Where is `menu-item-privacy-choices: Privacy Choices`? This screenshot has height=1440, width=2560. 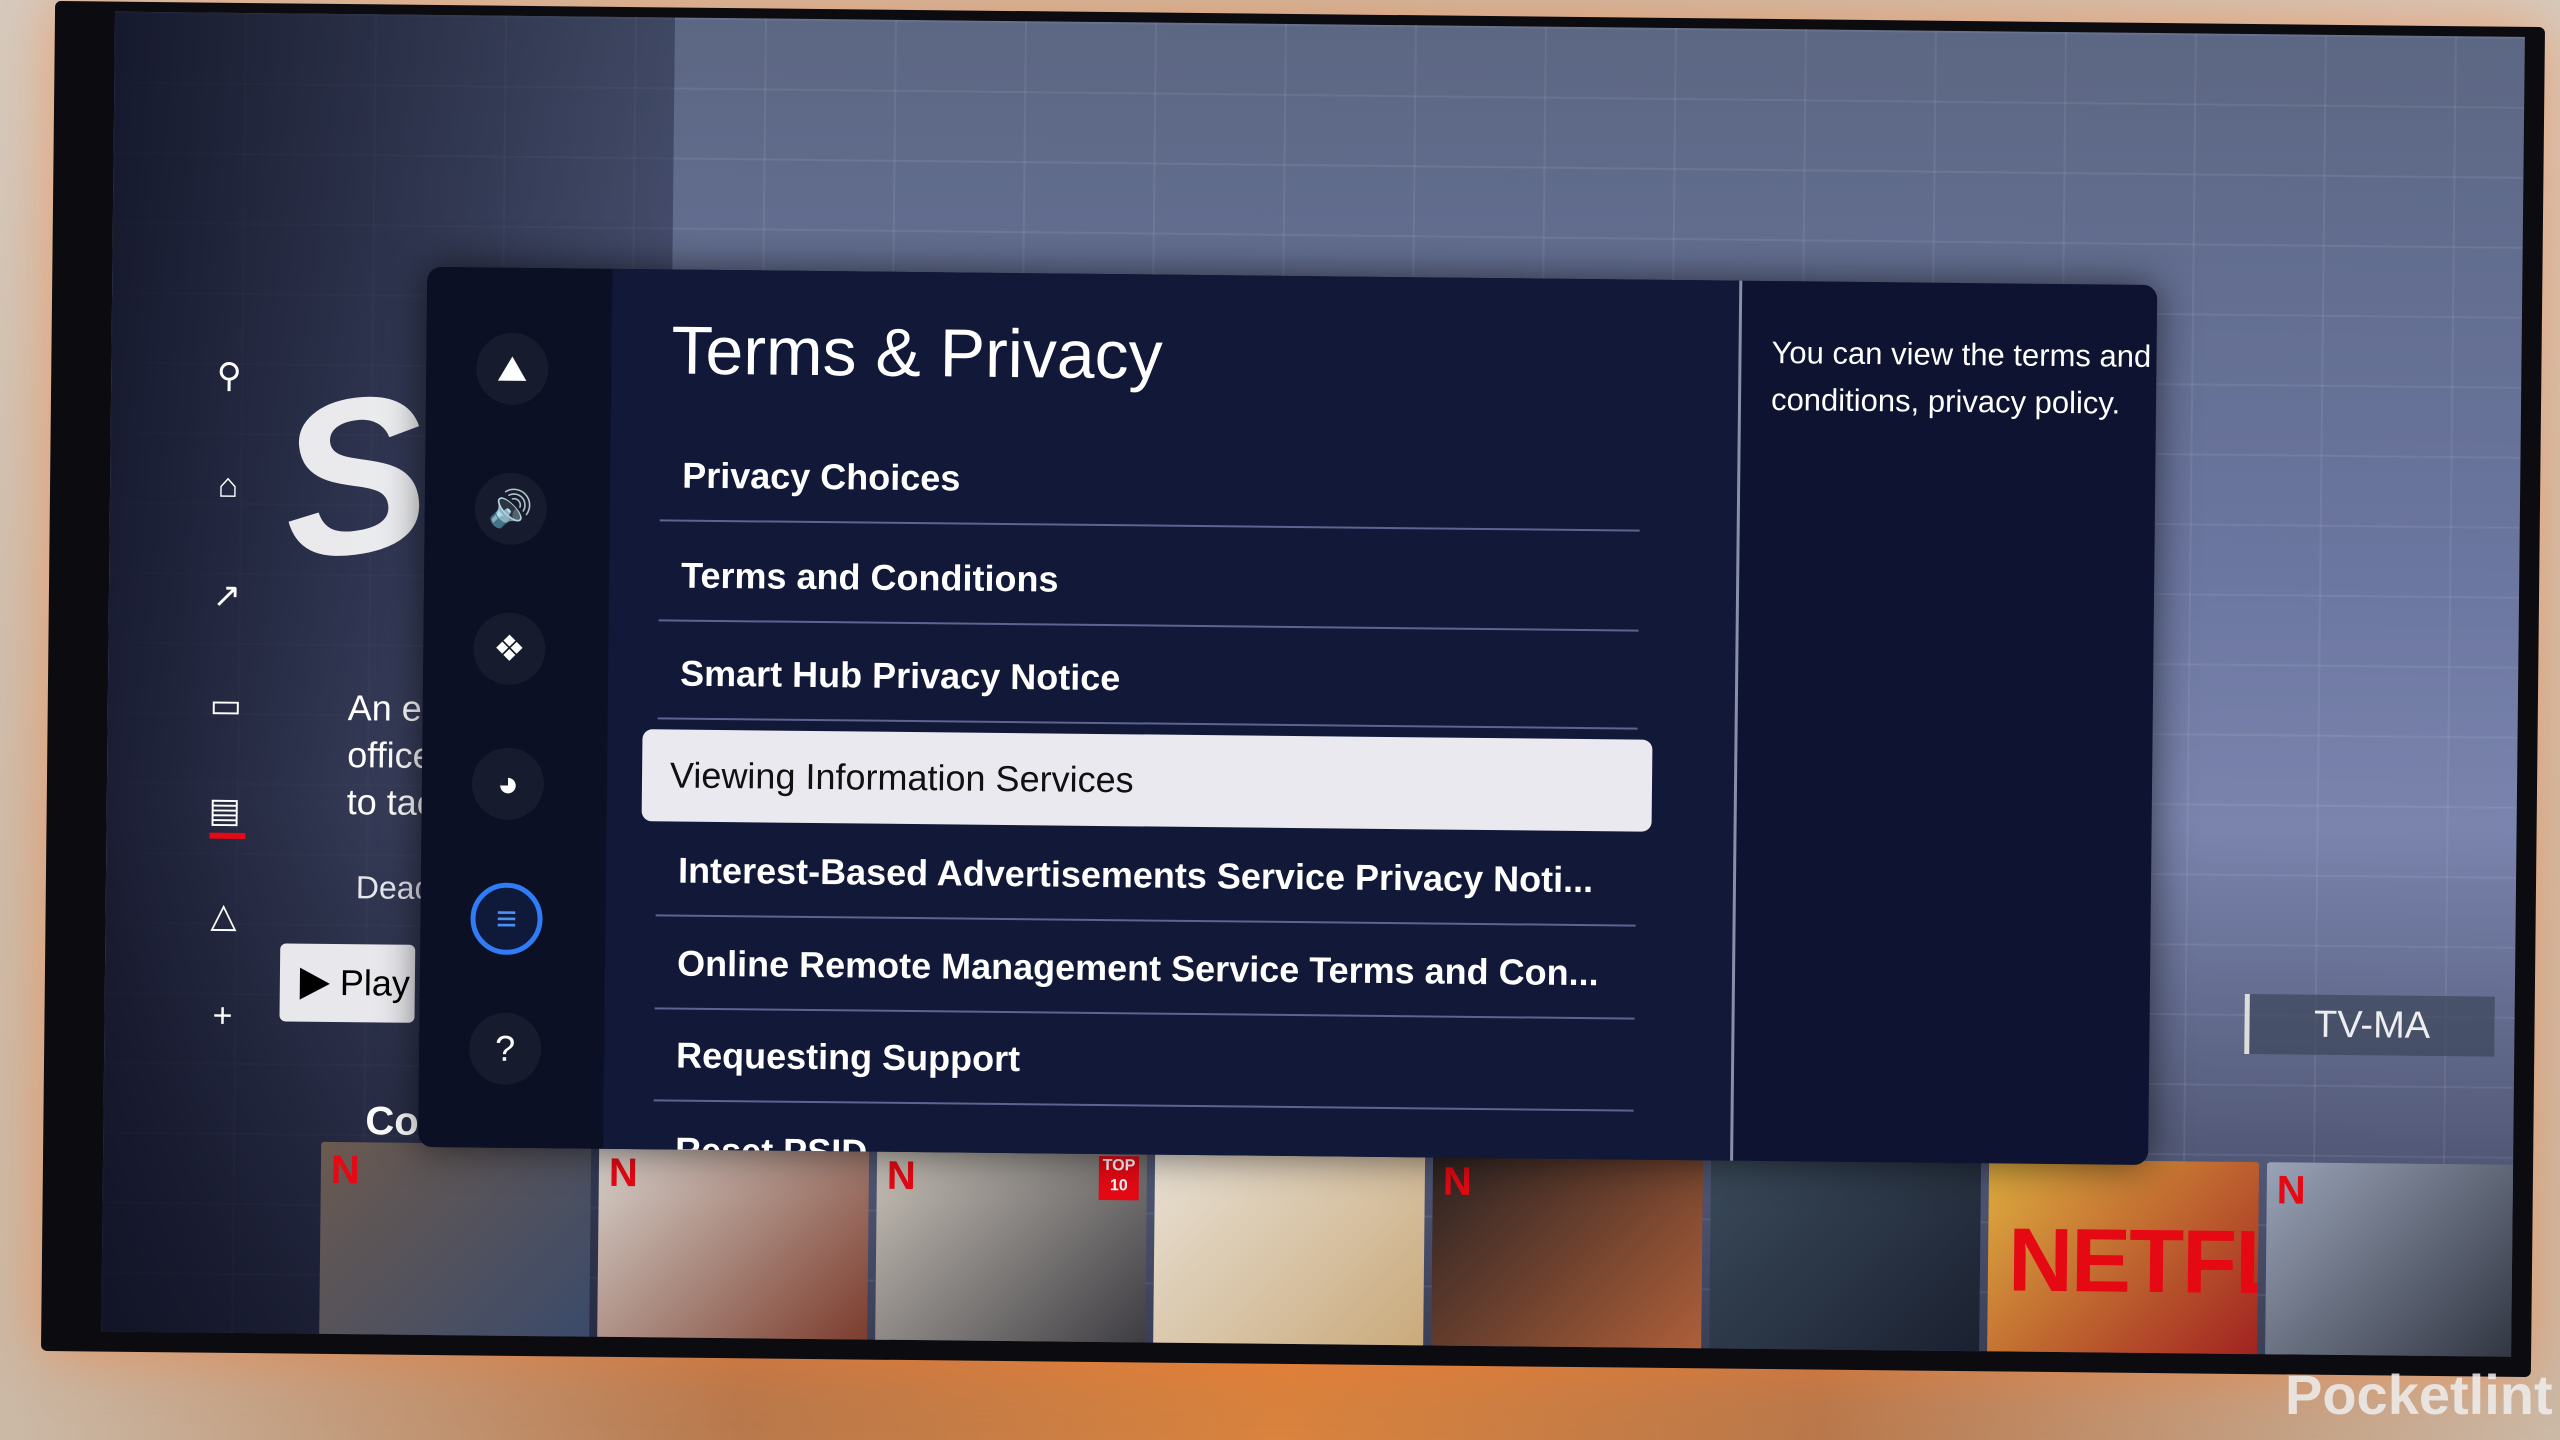 menu-item-privacy-choices: Privacy Choices is located at coordinates (1150, 480).